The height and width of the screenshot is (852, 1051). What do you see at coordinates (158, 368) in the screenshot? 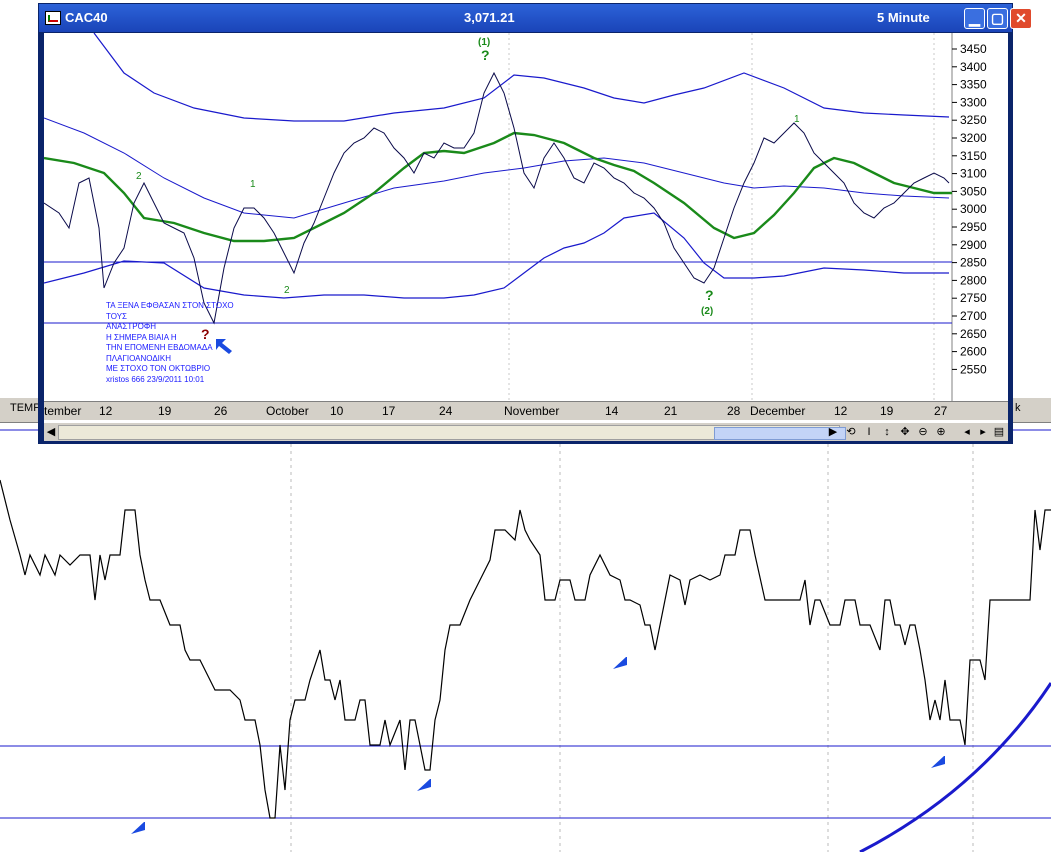
I see `note-line: ΜΕ ΣΤΟΧΟ ΤΟΝ ΟΚΤΩΒΡΙΟ` at bounding box center [158, 368].